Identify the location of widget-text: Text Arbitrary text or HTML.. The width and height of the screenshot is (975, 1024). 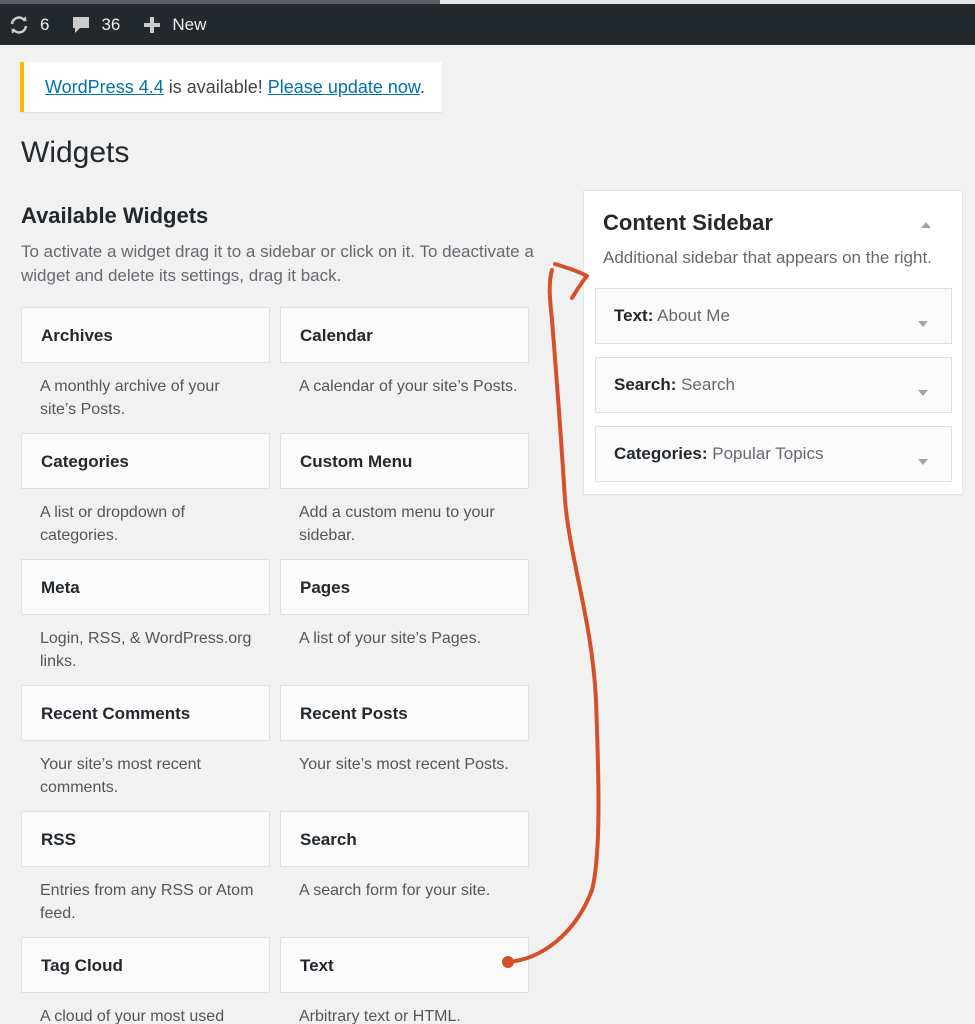
(404, 980).